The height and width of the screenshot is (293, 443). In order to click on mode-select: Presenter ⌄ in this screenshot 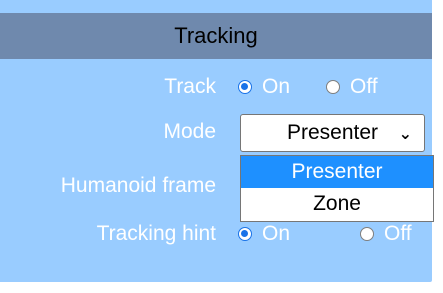, I will do `click(332, 133)`.